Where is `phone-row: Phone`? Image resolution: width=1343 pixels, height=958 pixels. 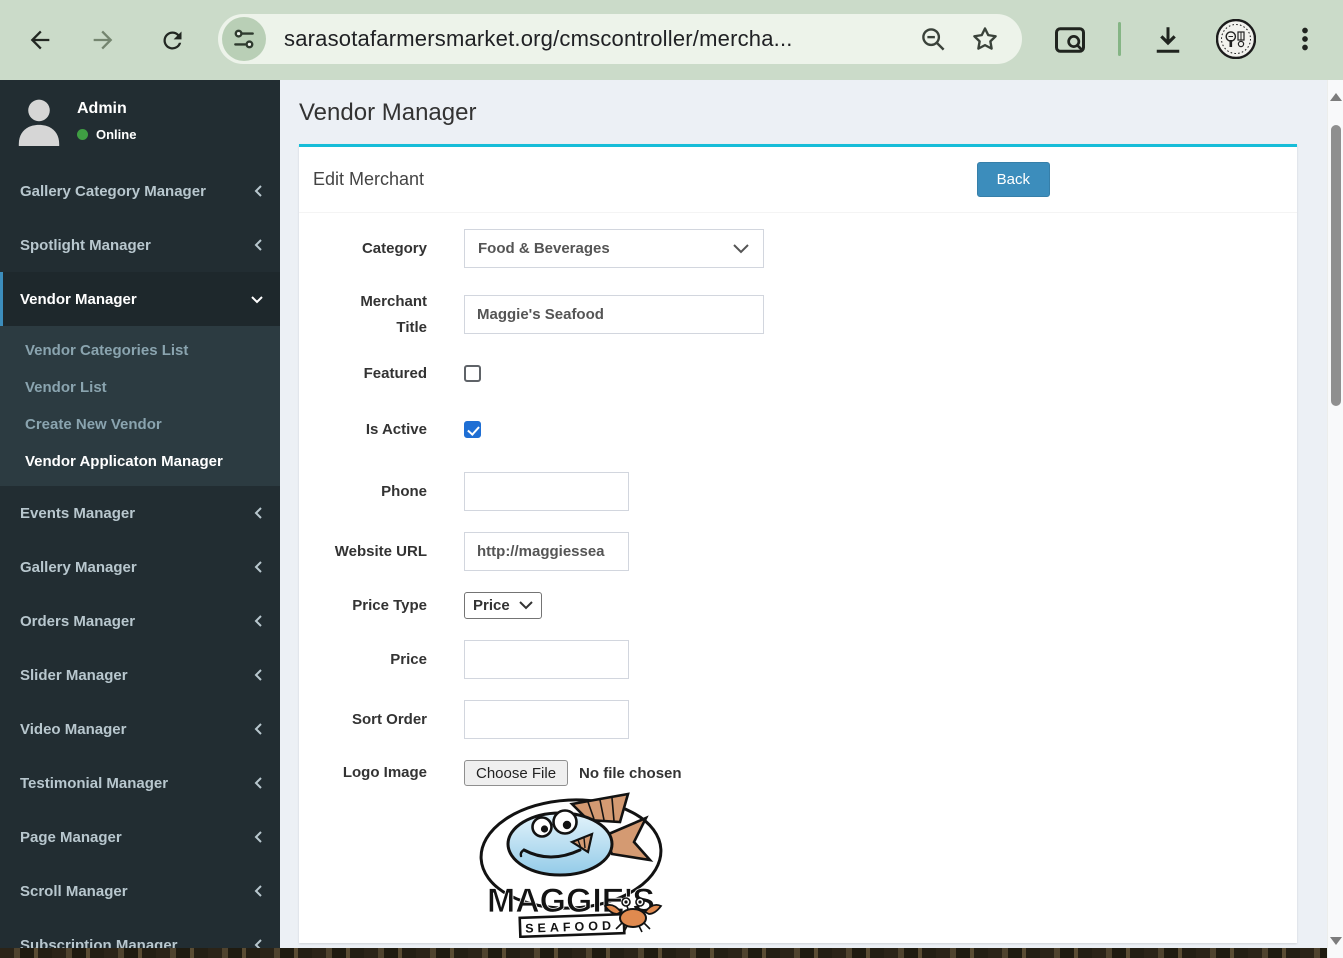 phone-row: Phone is located at coordinates (805, 491).